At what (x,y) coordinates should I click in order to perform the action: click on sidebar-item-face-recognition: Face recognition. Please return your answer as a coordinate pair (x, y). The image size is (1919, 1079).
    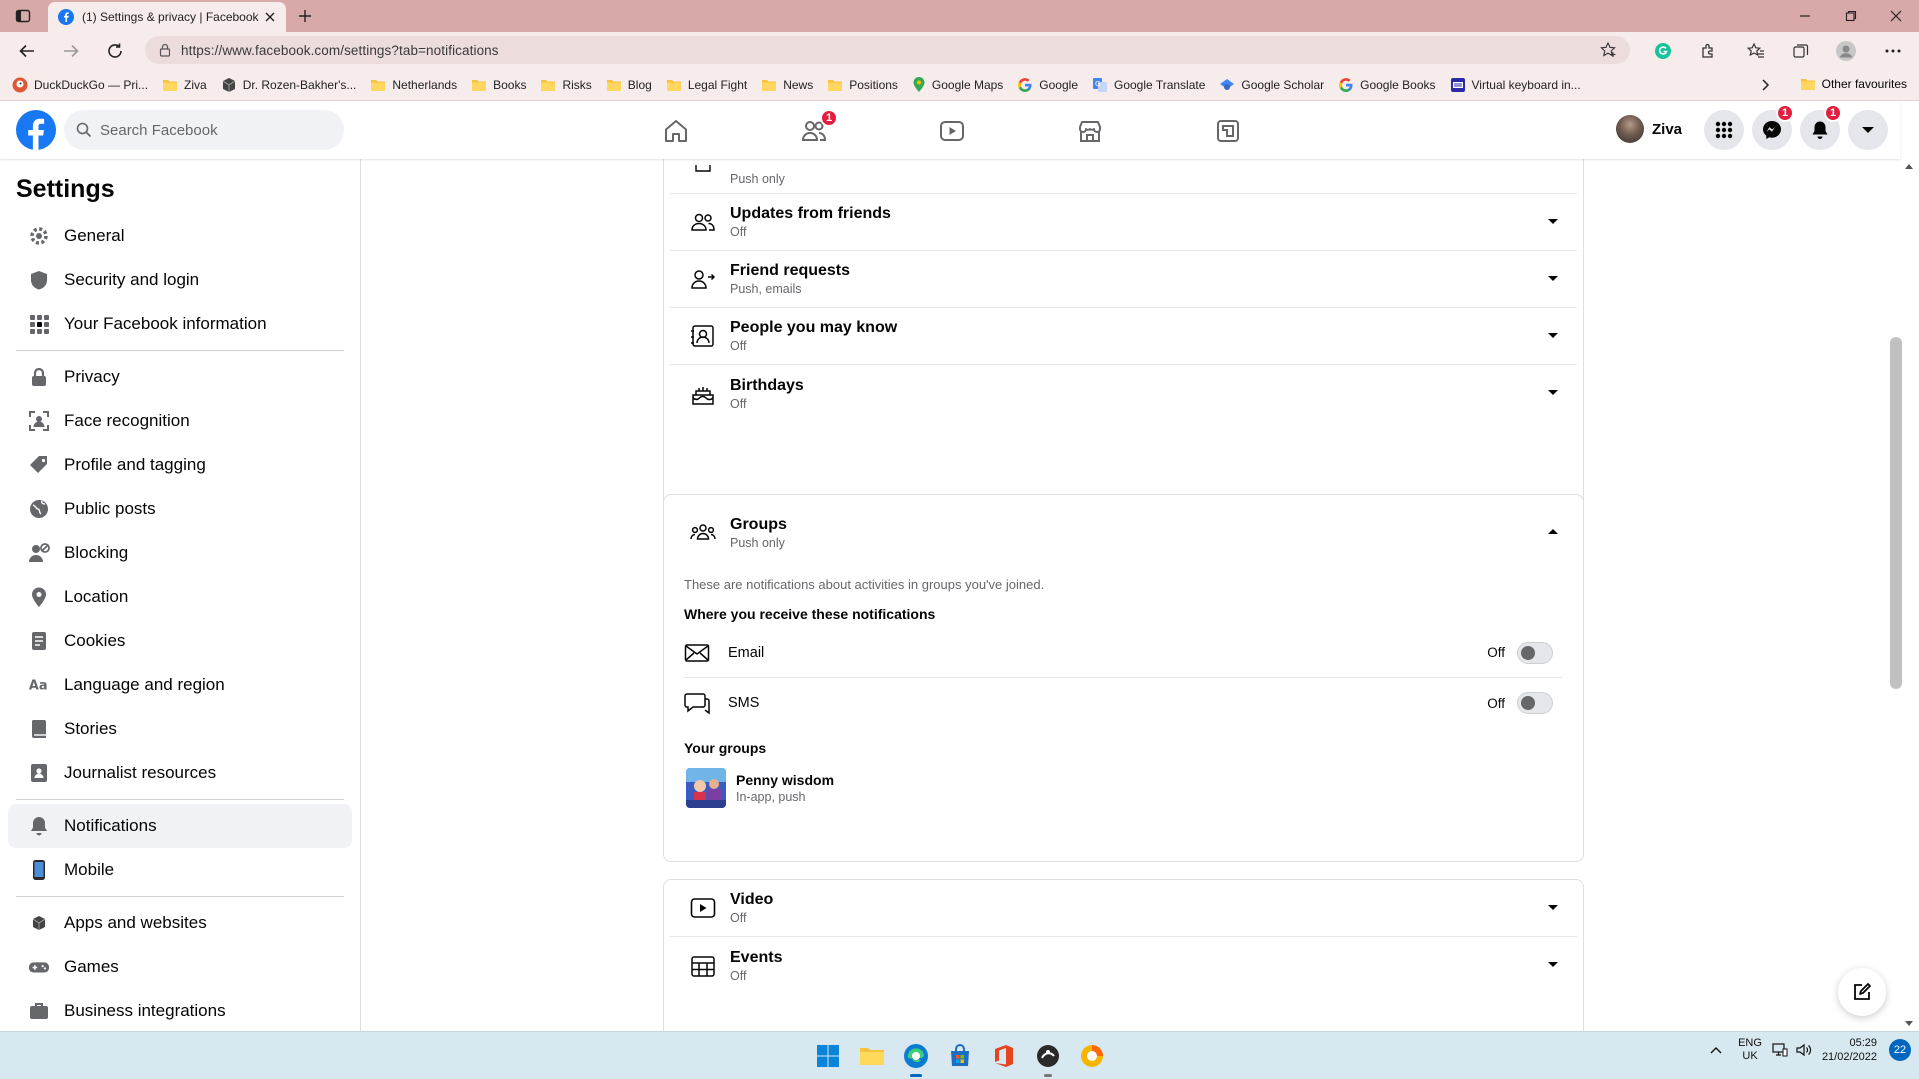
    Looking at the image, I should click on (180, 421).